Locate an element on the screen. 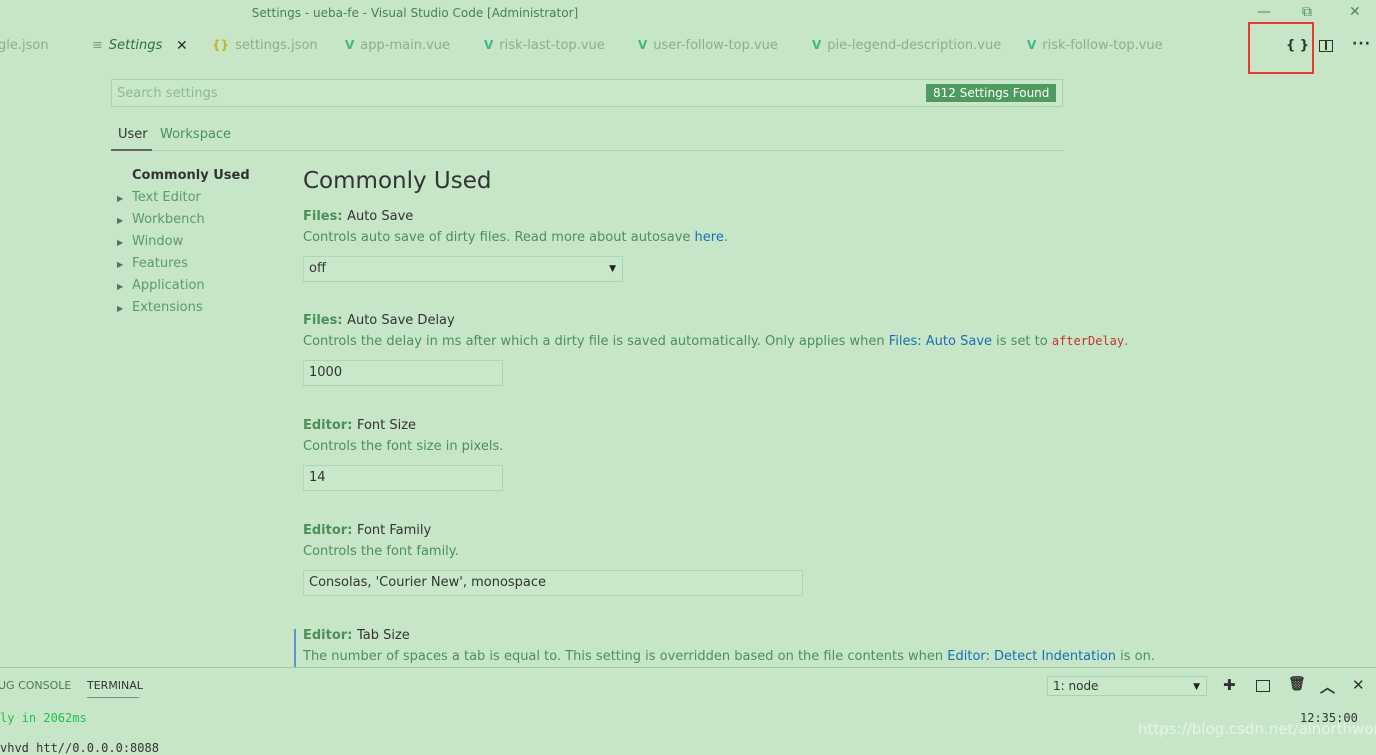 This screenshot has width=1376, height=755. toc-item-workbench: ▶ Workbench is located at coordinates (161, 223).